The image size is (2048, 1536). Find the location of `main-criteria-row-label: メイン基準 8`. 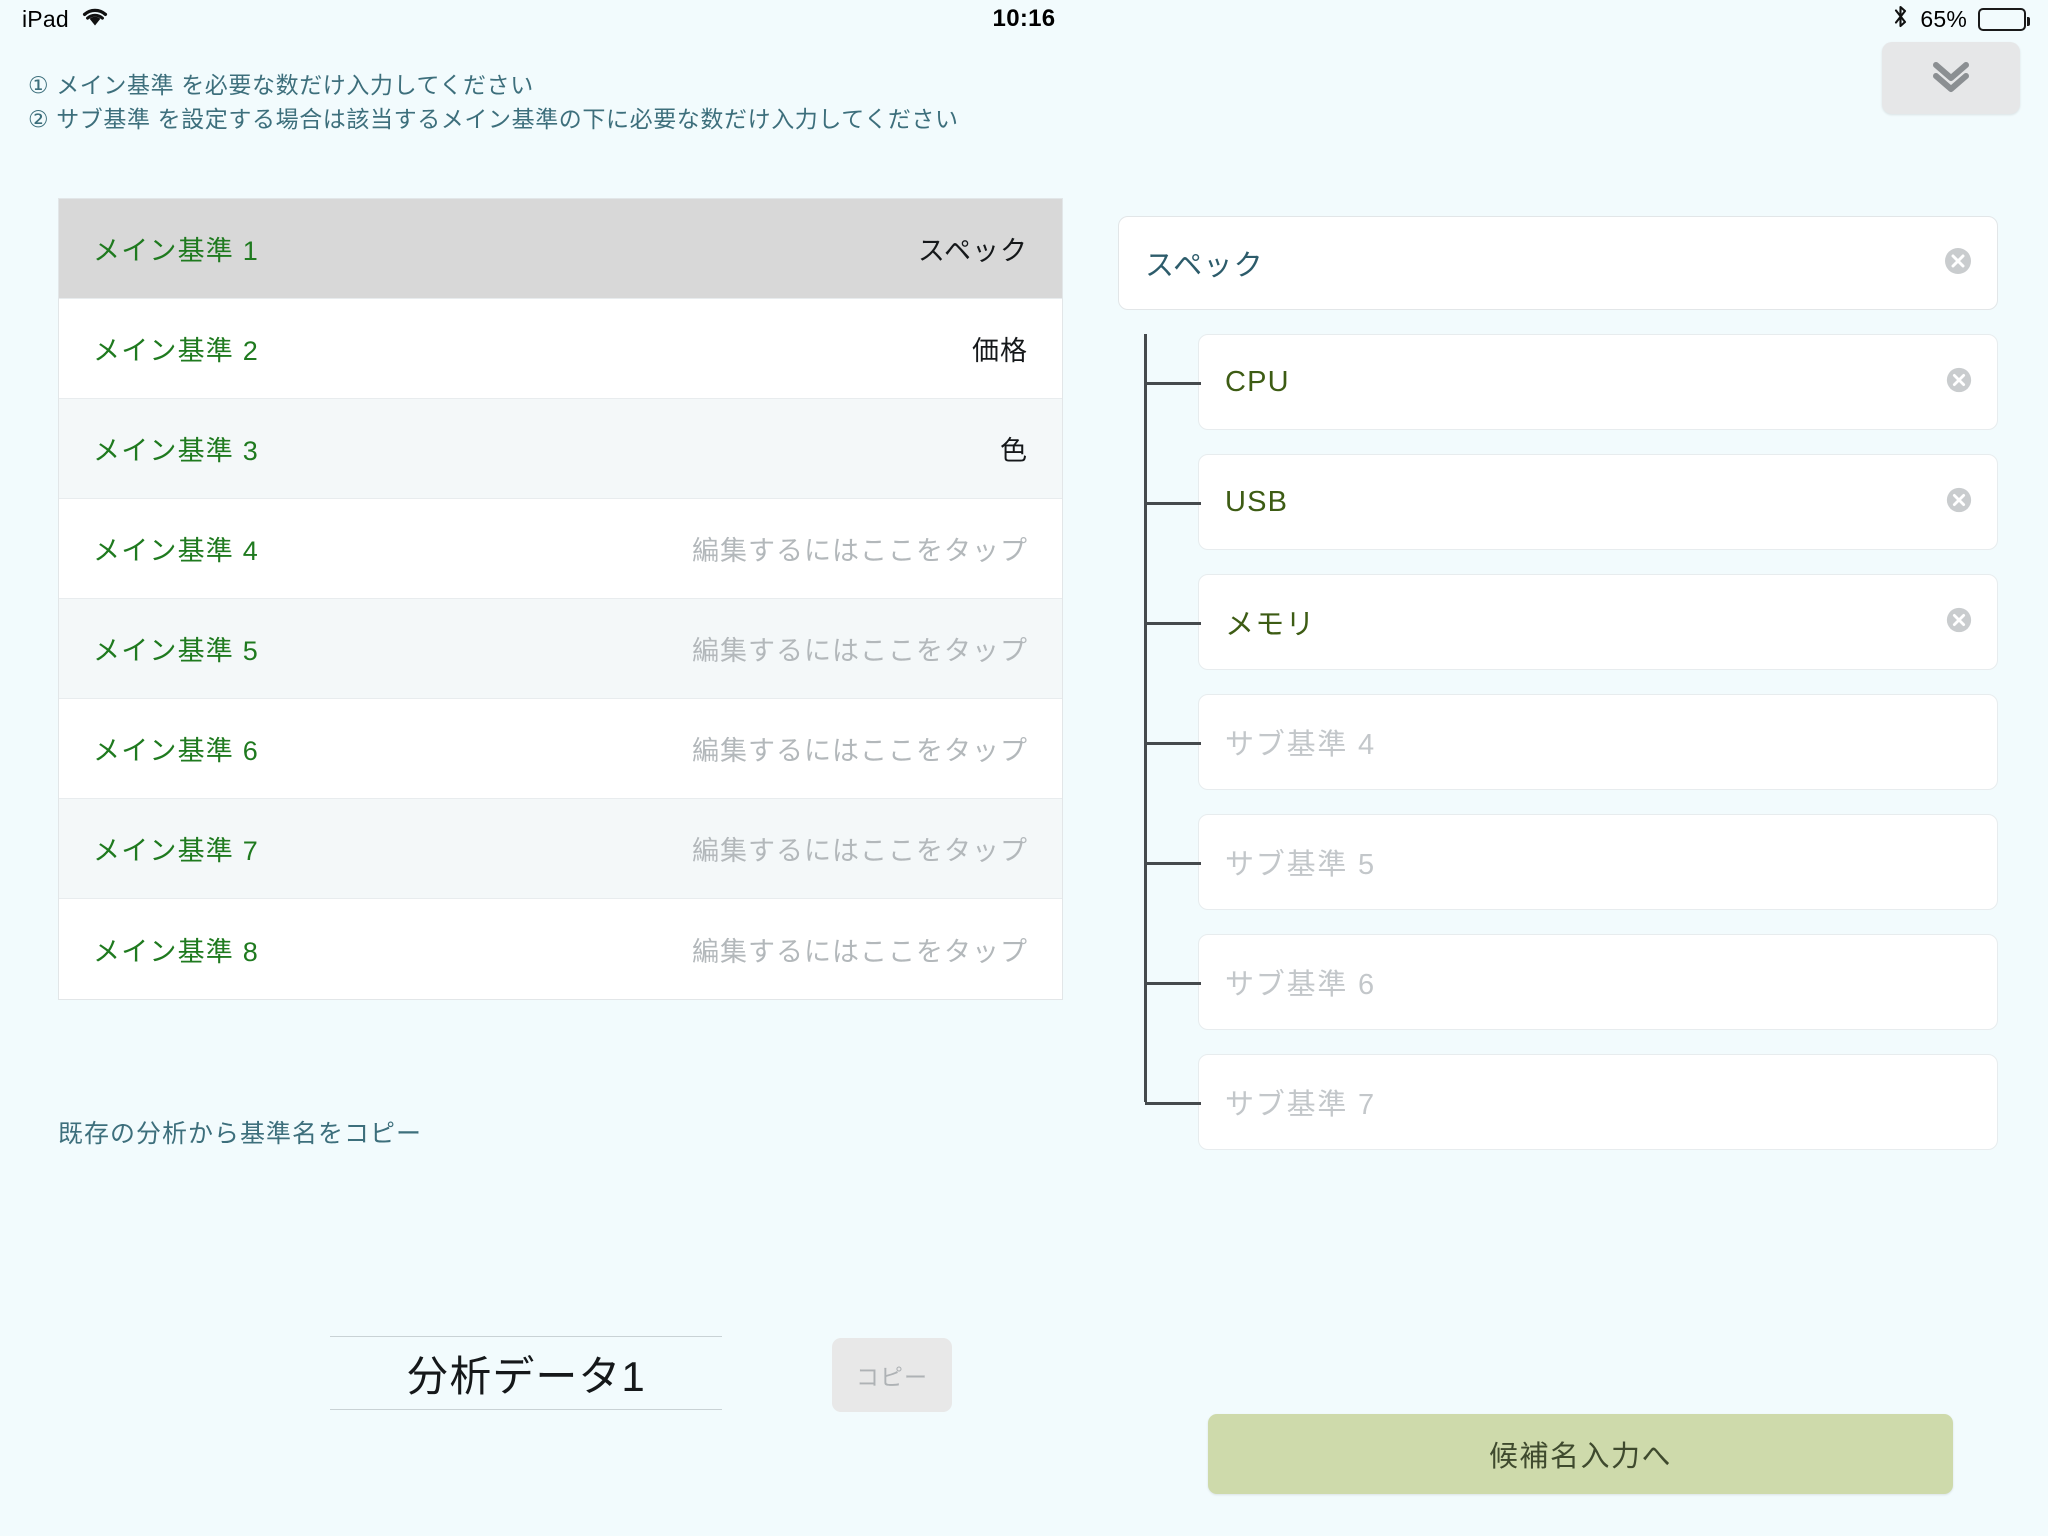

main-criteria-row-label: メイン基準 8 is located at coordinates (176, 951).